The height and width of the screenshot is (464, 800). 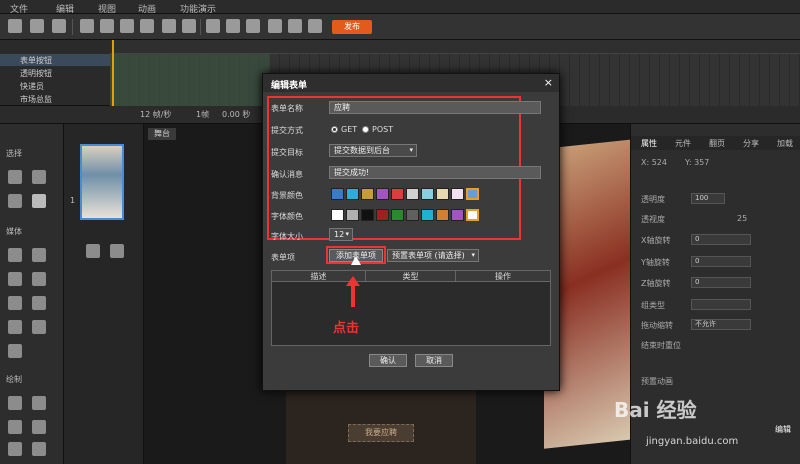 What do you see at coordinates (55, 99) in the screenshot?
I see `layer-row: 市场总监` at bounding box center [55, 99].